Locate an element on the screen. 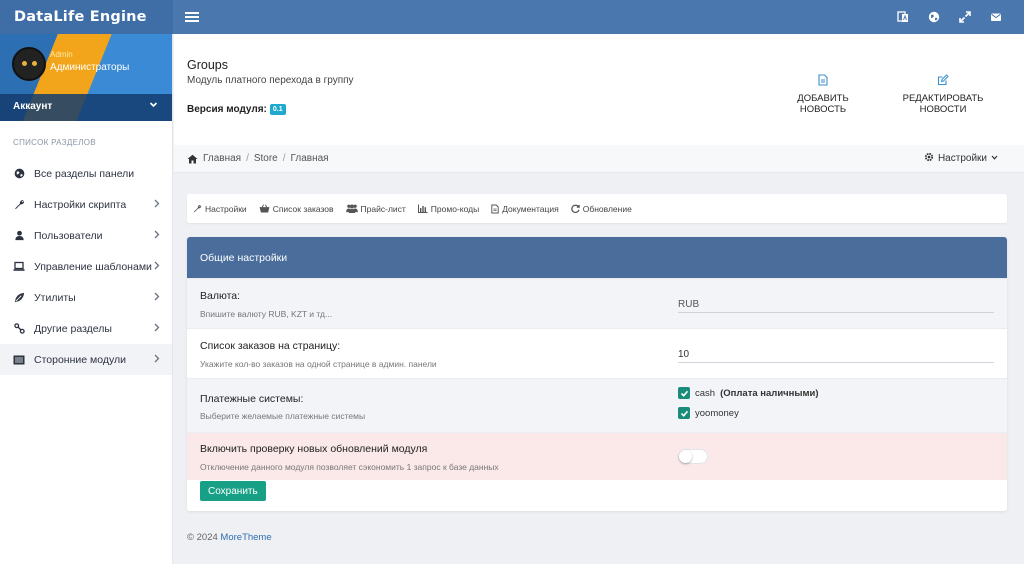 This screenshot has width=1024, height=564. sidebar-item-label: Все разделы панели is located at coordinates (84, 173).